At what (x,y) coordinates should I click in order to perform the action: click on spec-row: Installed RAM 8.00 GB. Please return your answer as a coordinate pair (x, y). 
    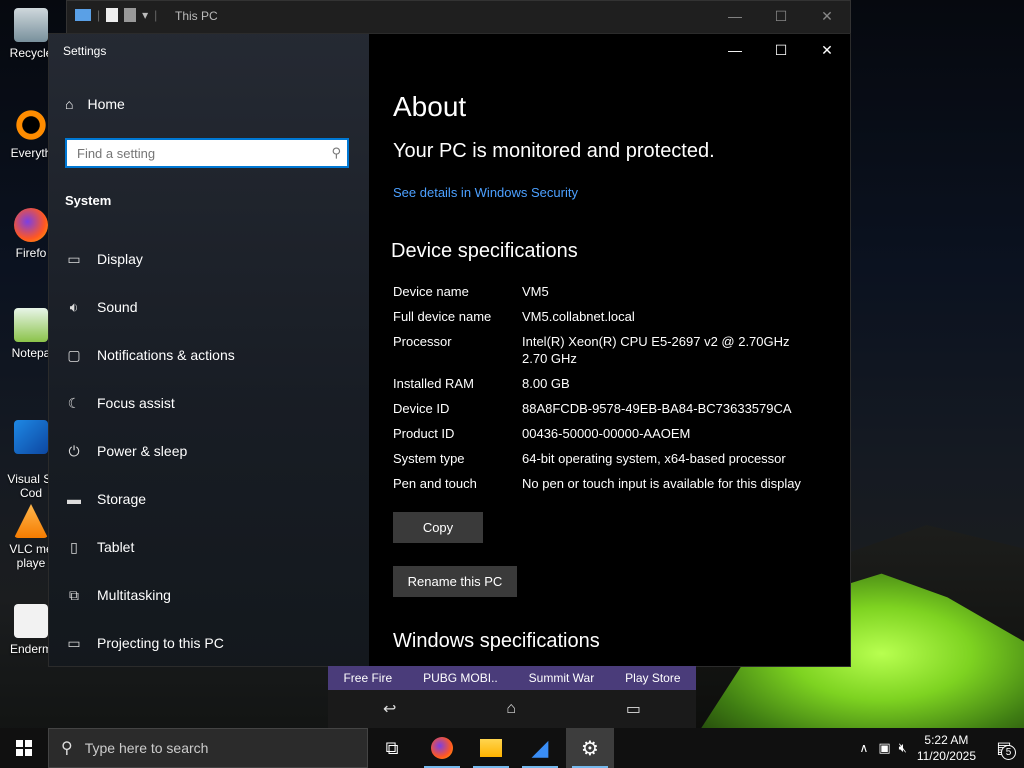
    Looking at the image, I should click on (618, 383).